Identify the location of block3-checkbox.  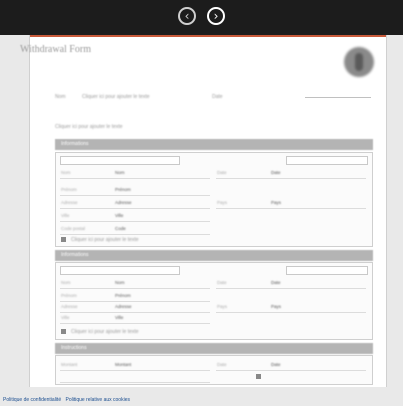
(258, 376).